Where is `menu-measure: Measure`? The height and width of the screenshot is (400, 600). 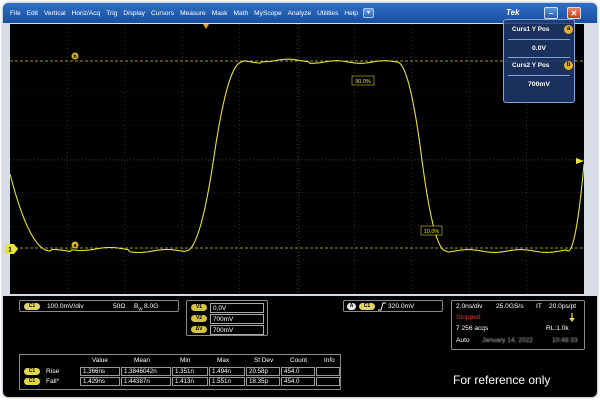 menu-measure: Measure is located at coordinates (193, 13).